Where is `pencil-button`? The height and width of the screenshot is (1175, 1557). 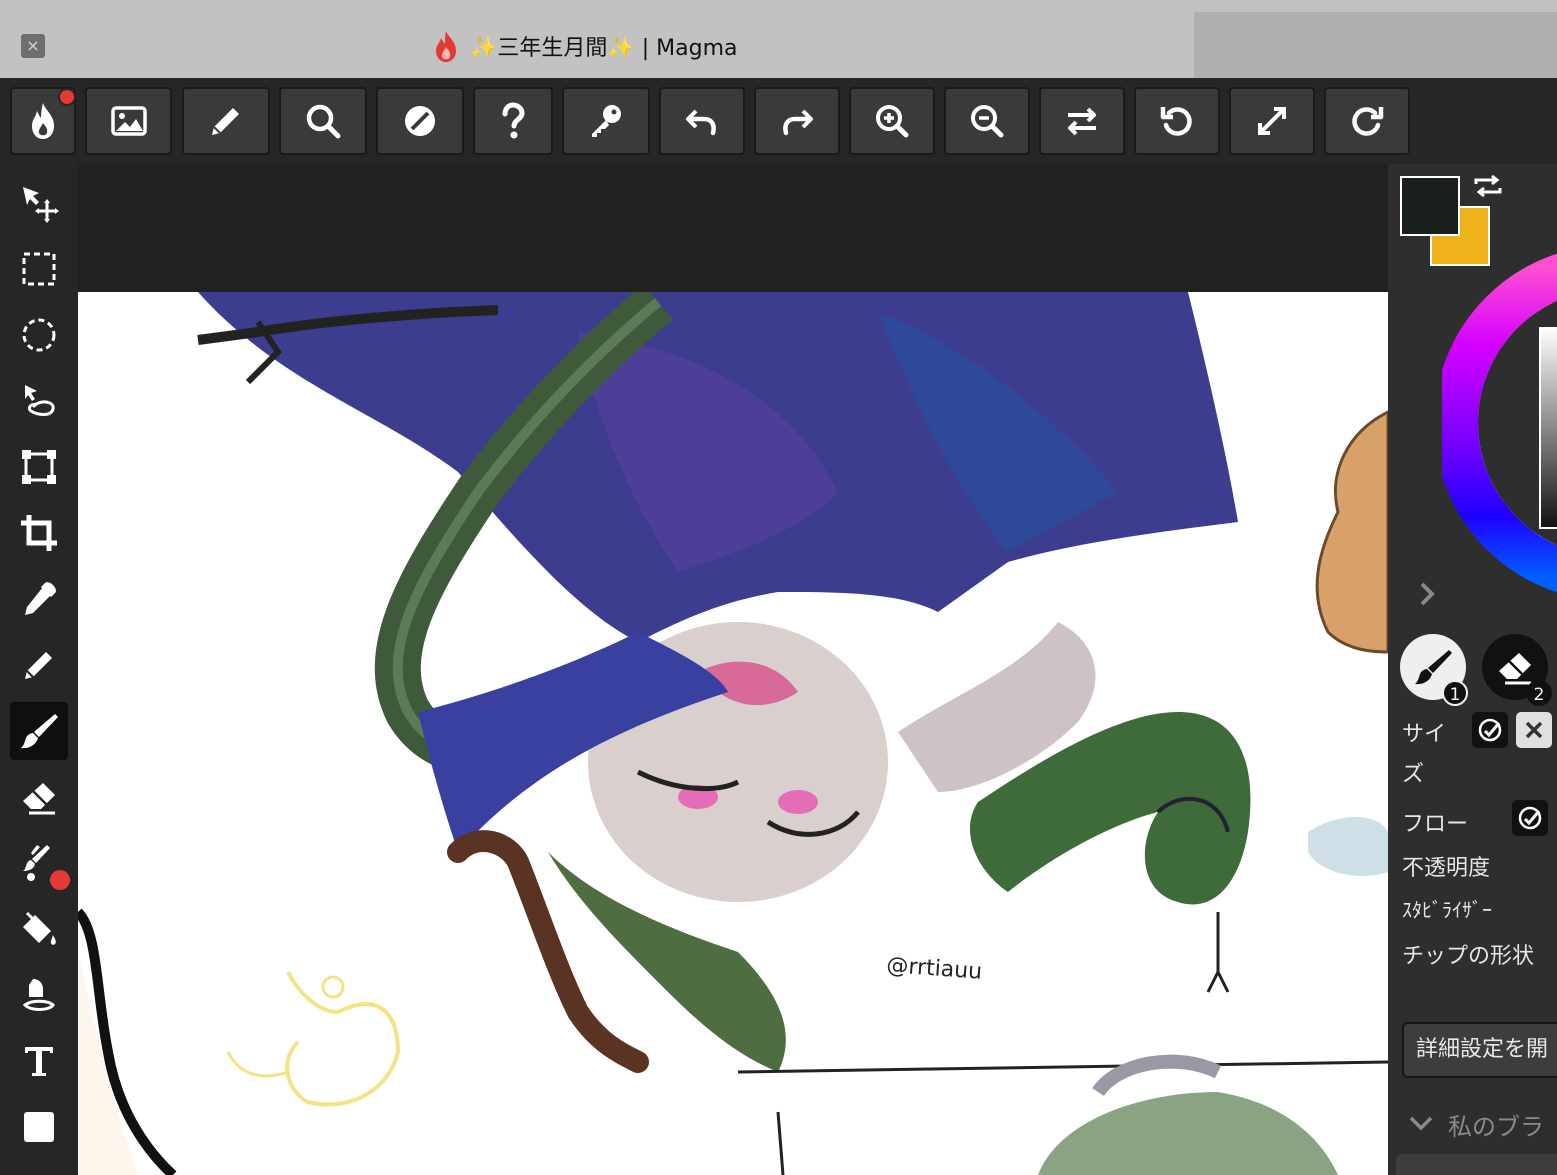
pencil-button is located at coordinates (226, 121).